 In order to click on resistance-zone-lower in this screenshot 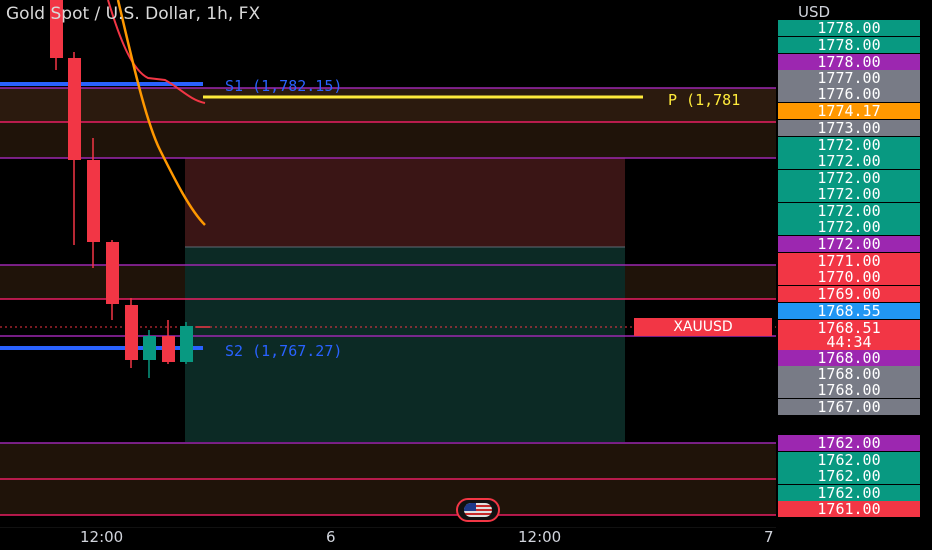, I will do `click(388, 140)`.